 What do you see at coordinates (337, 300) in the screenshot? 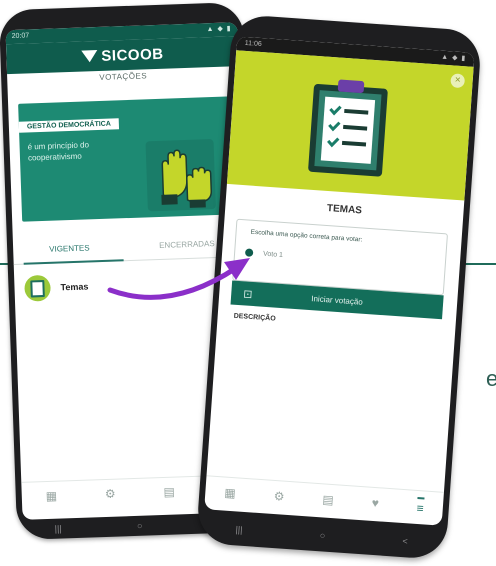
I see `start-vote-label: Iniciar votação` at bounding box center [337, 300].